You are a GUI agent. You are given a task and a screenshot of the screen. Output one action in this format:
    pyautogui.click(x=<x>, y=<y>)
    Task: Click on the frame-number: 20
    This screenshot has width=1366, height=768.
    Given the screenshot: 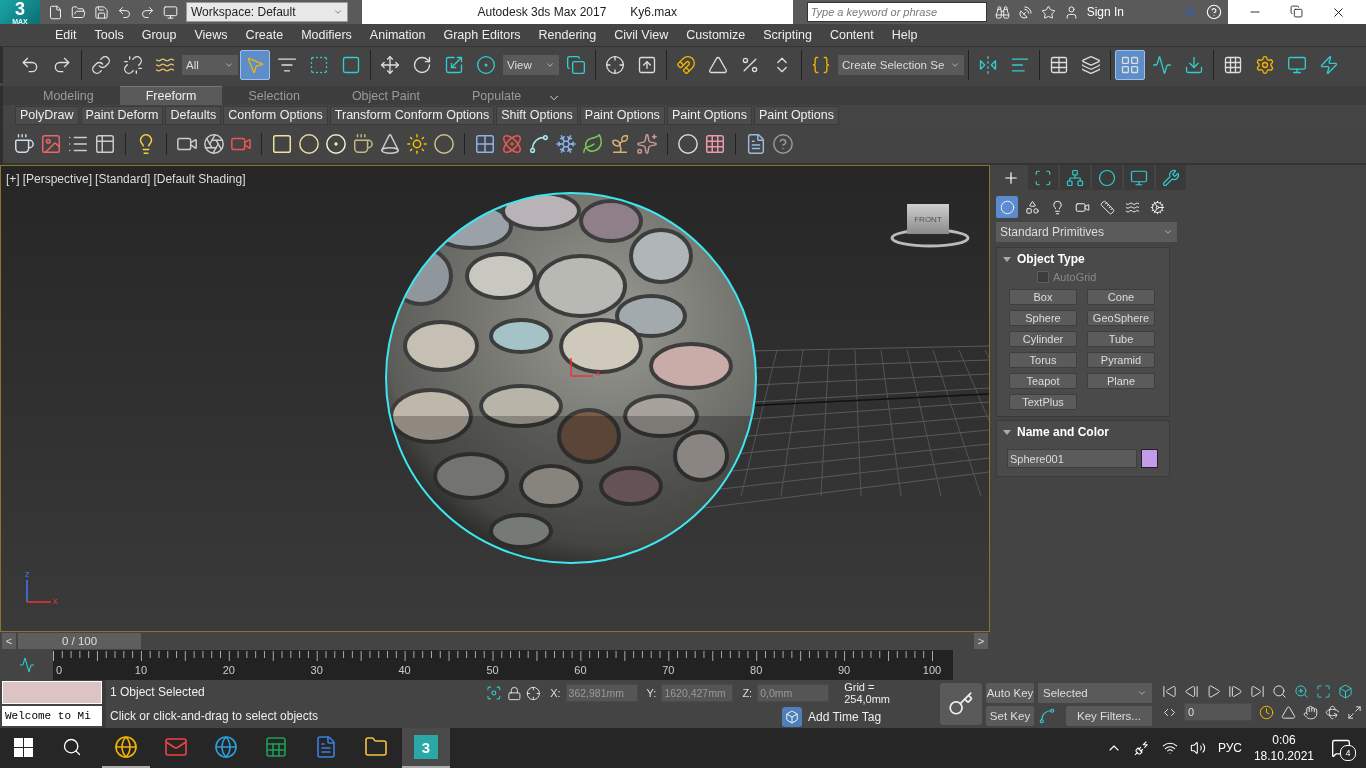 What is the action you would take?
    pyautogui.click(x=228, y=670)
    